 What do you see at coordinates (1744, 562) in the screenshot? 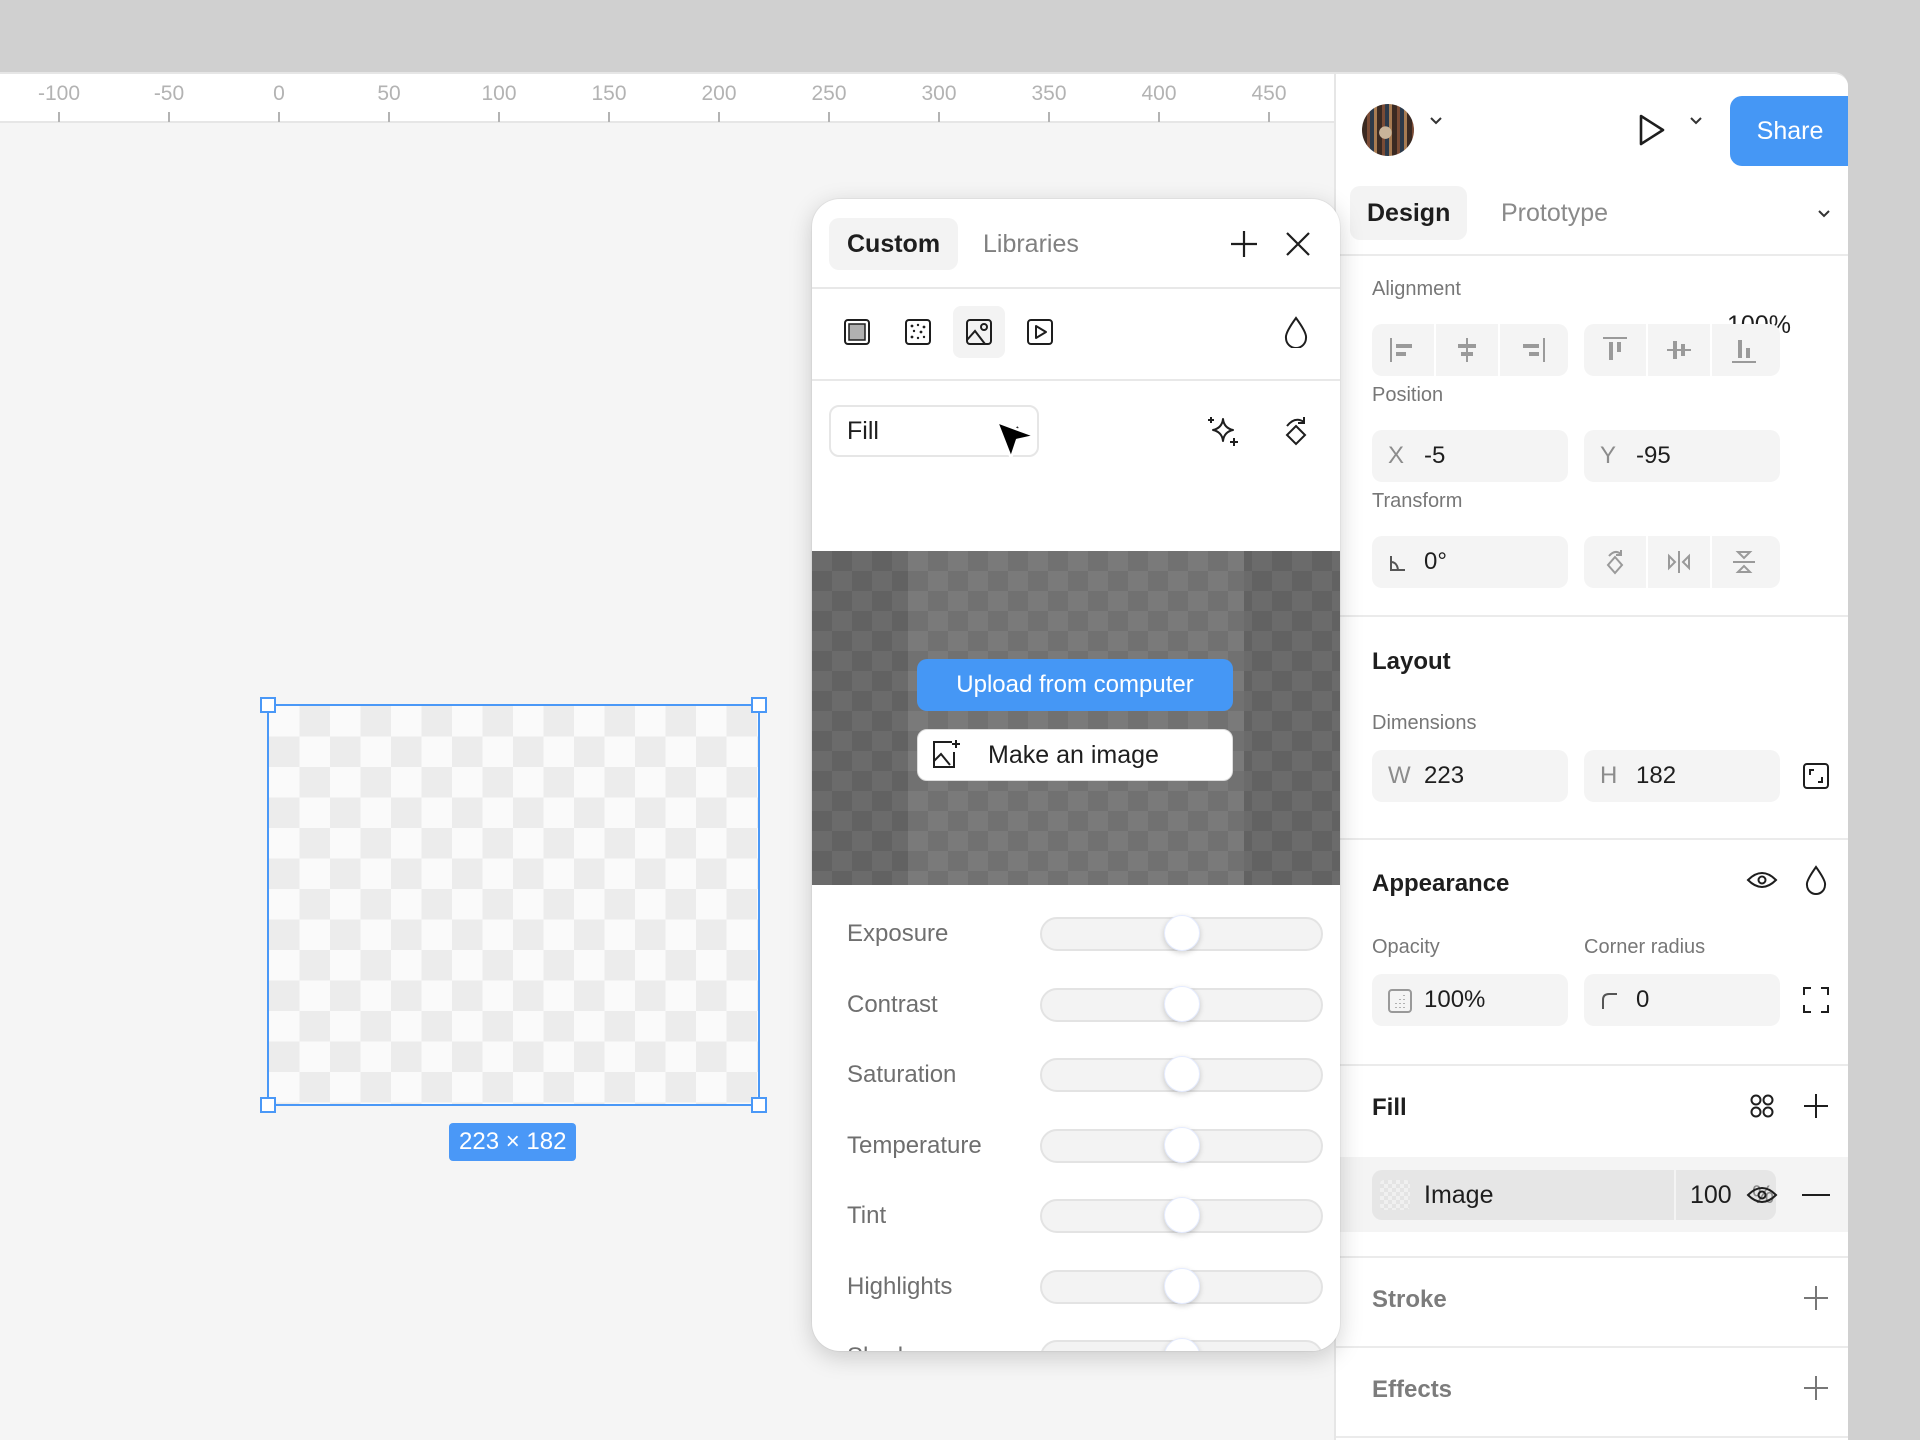
I see `flip-vertical-button` at bounding box center [1744, 562].